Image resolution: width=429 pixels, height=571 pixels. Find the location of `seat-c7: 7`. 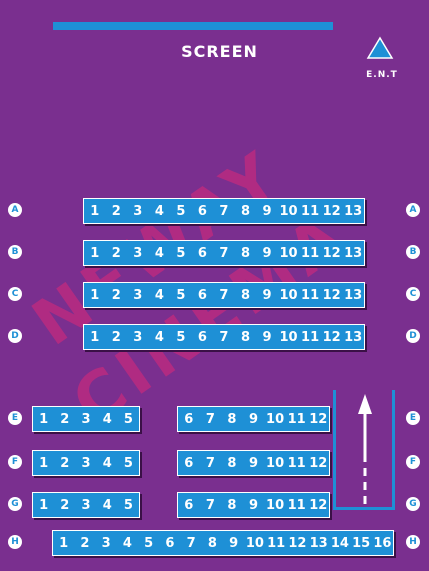

seat-c7: 7 is located at coordinates (224, 295).